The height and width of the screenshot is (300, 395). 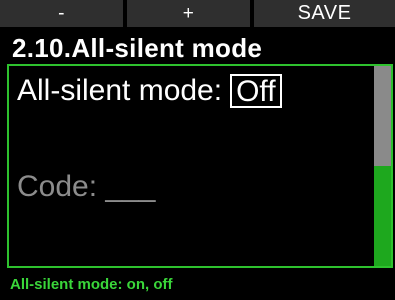 What do you see at coordinates (256, 91) in the screenshot?
I see `all-silent-mode-value: Off` at bounding box center [256, 91].